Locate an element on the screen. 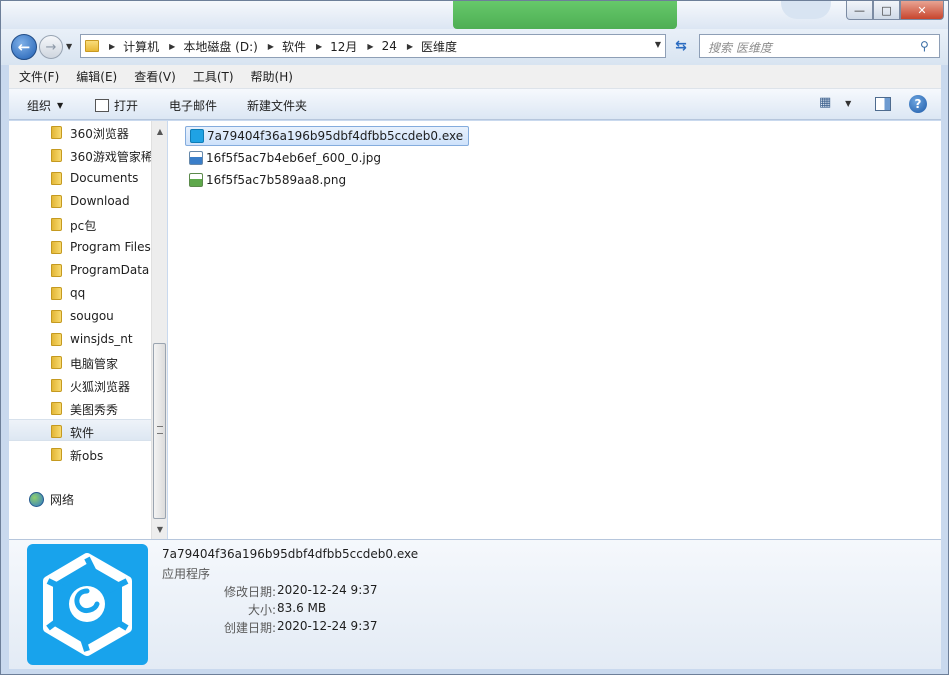  tree-item-label: 火狐浏览器 is located at coordinates (100, 387).